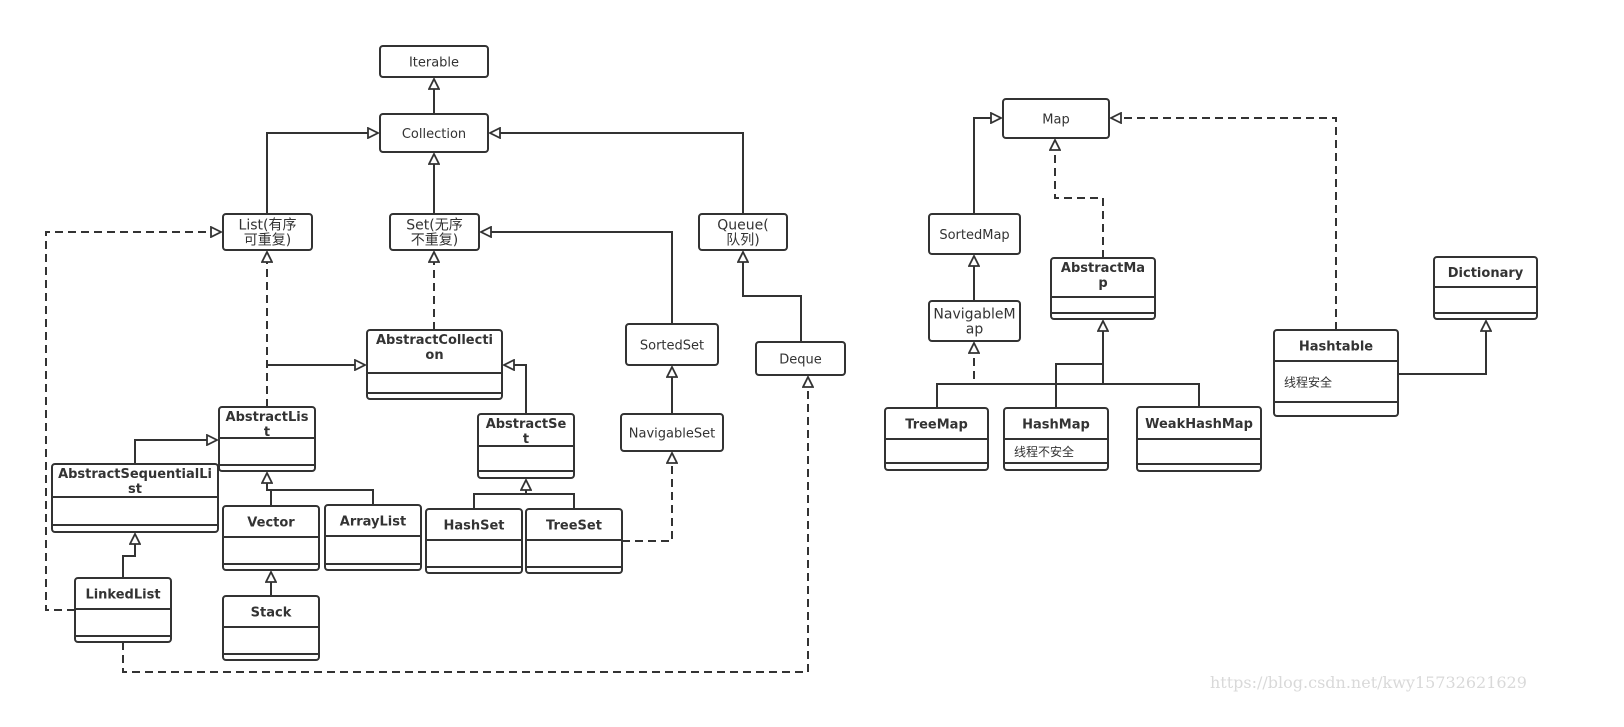  Describe the element at coordinates (987, 166) in the screenshot. I see `edge-sortedmap-extends-map` at that location.